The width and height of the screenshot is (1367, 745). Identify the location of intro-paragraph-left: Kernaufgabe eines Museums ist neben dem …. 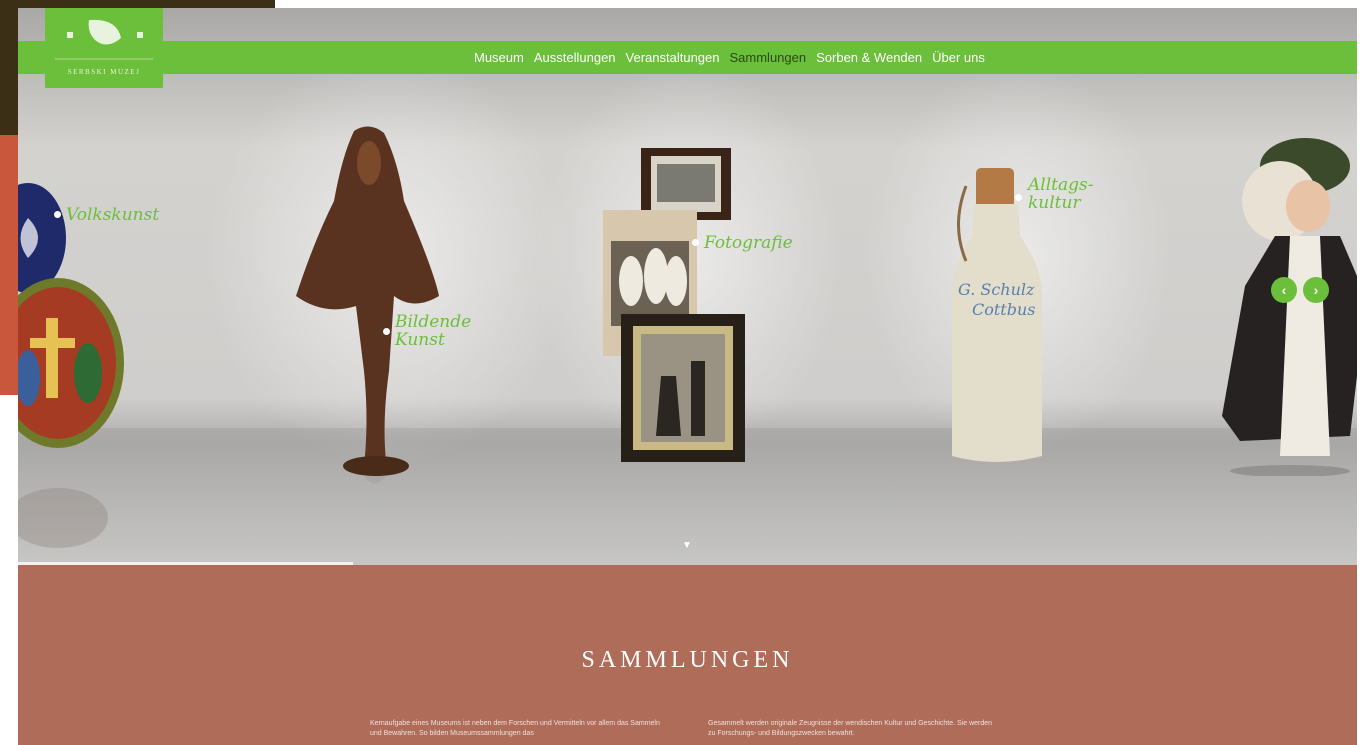
(515, 728).